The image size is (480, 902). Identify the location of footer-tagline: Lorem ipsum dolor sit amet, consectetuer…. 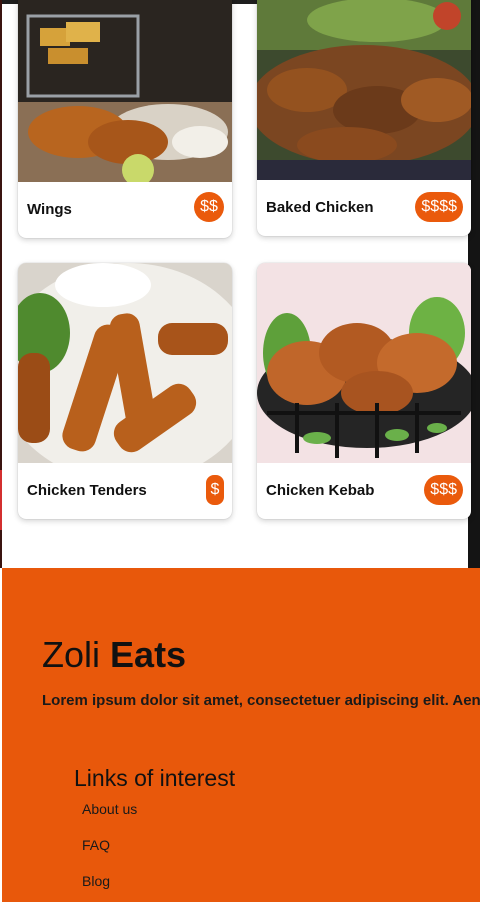
(261, 700).